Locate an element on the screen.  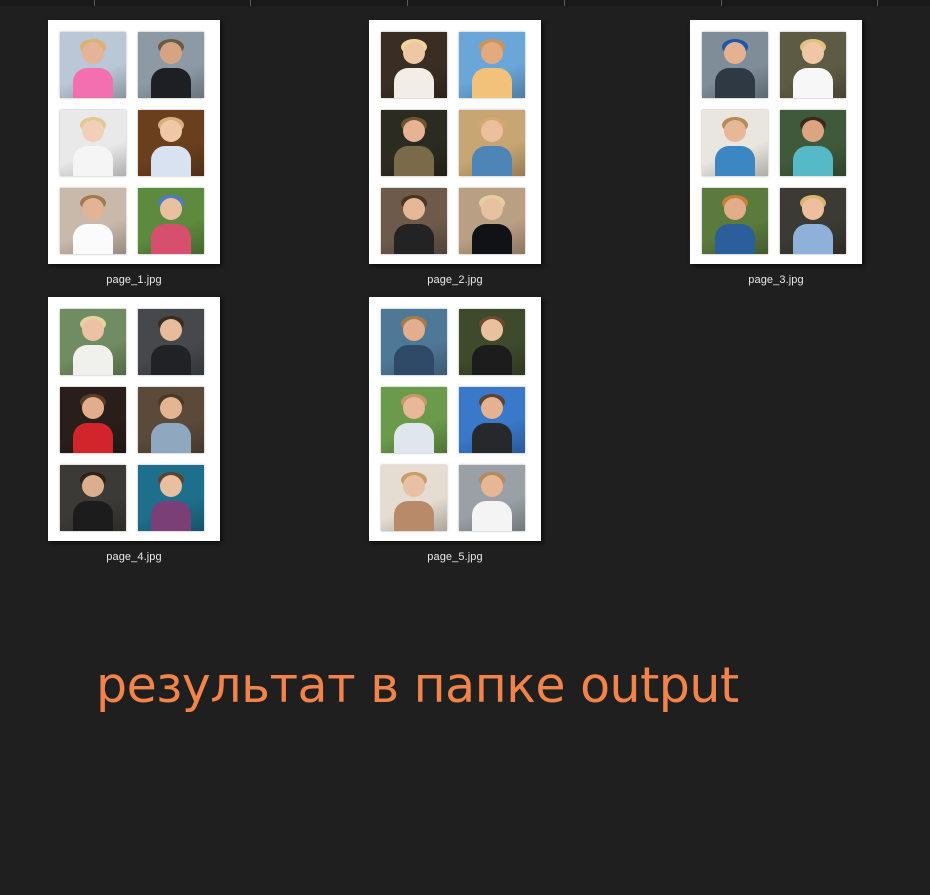
file-item-page-5: page_5.jpg is located at coordinates (455, 433).